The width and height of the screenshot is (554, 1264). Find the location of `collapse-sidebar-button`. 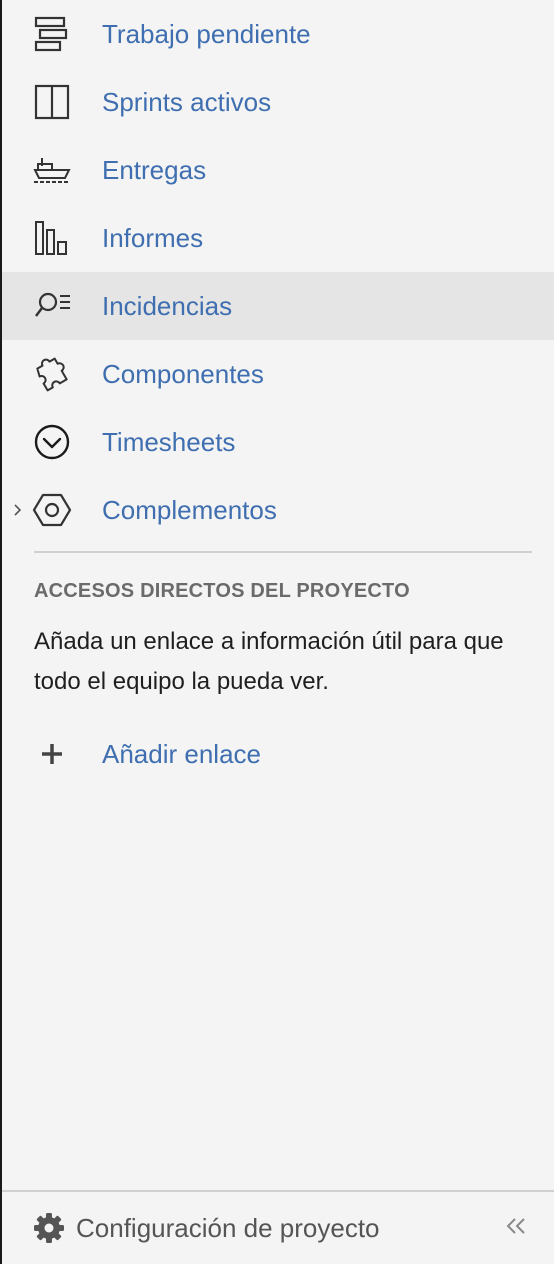

collapse-sidebar-button is located at coordinates (516, 1228).